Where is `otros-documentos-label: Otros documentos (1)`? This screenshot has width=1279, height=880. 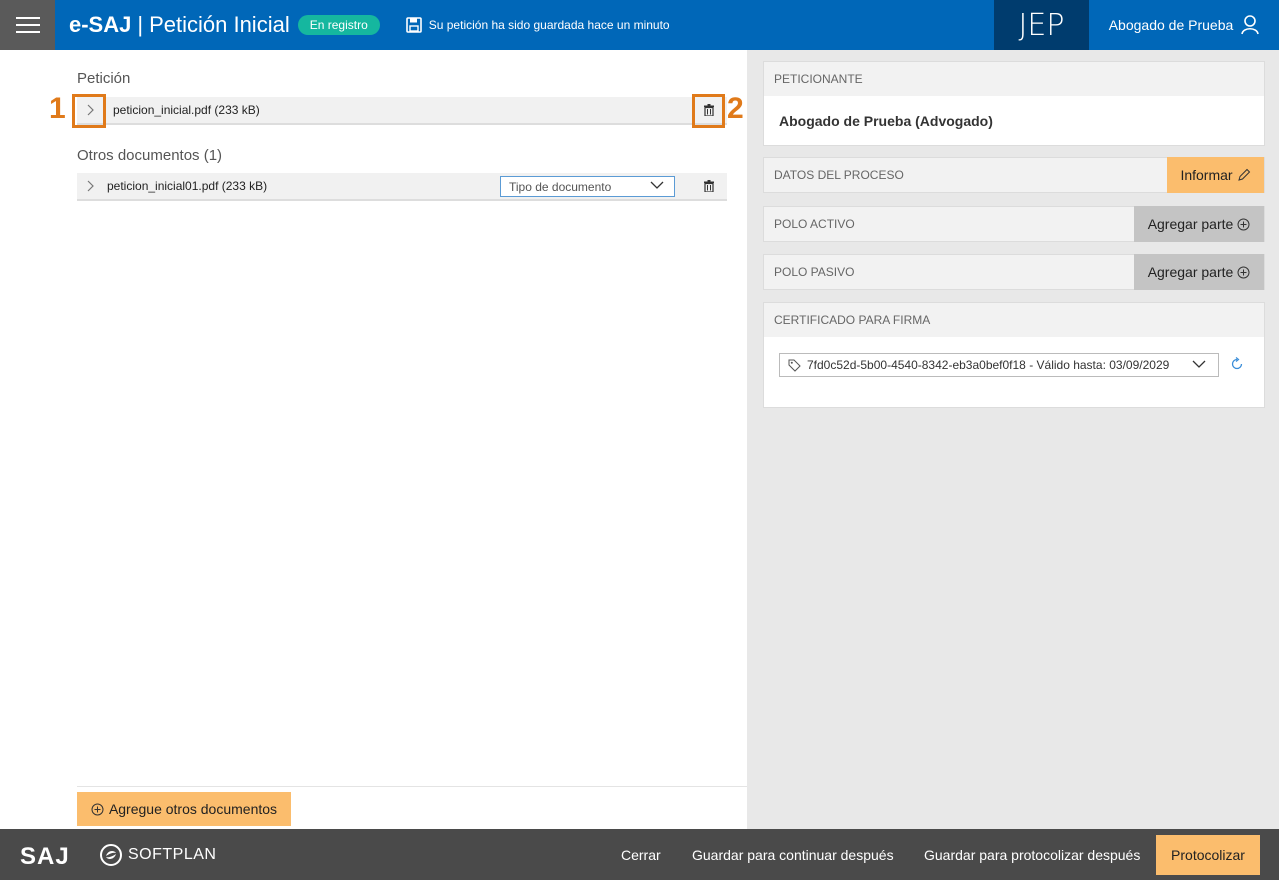
otros-documentos-label: Otros documentos (1) is located at coordinates (150, 155).